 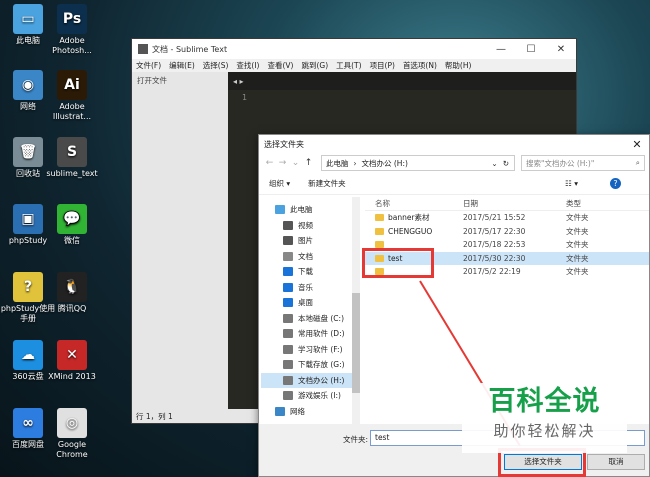 What do you see at coordinates (544, 401) in the screenshot?
I see `watermark-title: 百科全说` at bounding box center [544, 401].